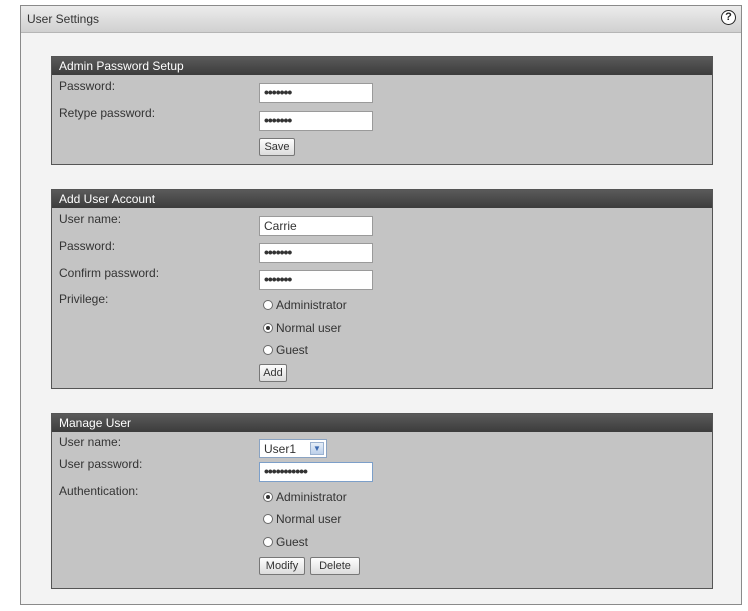 The image size is (748, 611). Describe the element at coordinates (282, 566) in the screenshot. I see `modify-button: Modify` at that location.